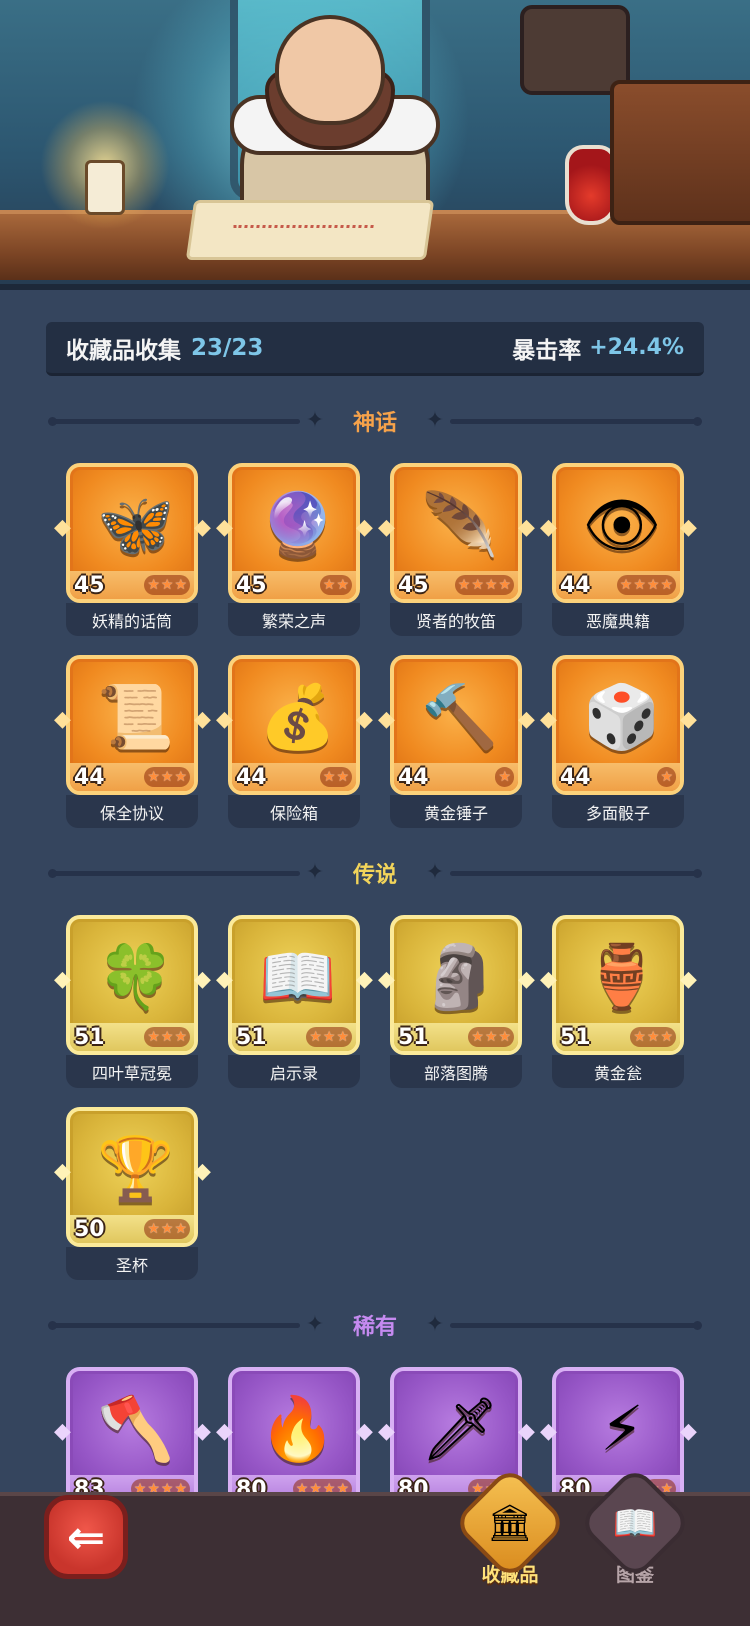  I want to click on back-button: ⇐, so click(86, 1537).